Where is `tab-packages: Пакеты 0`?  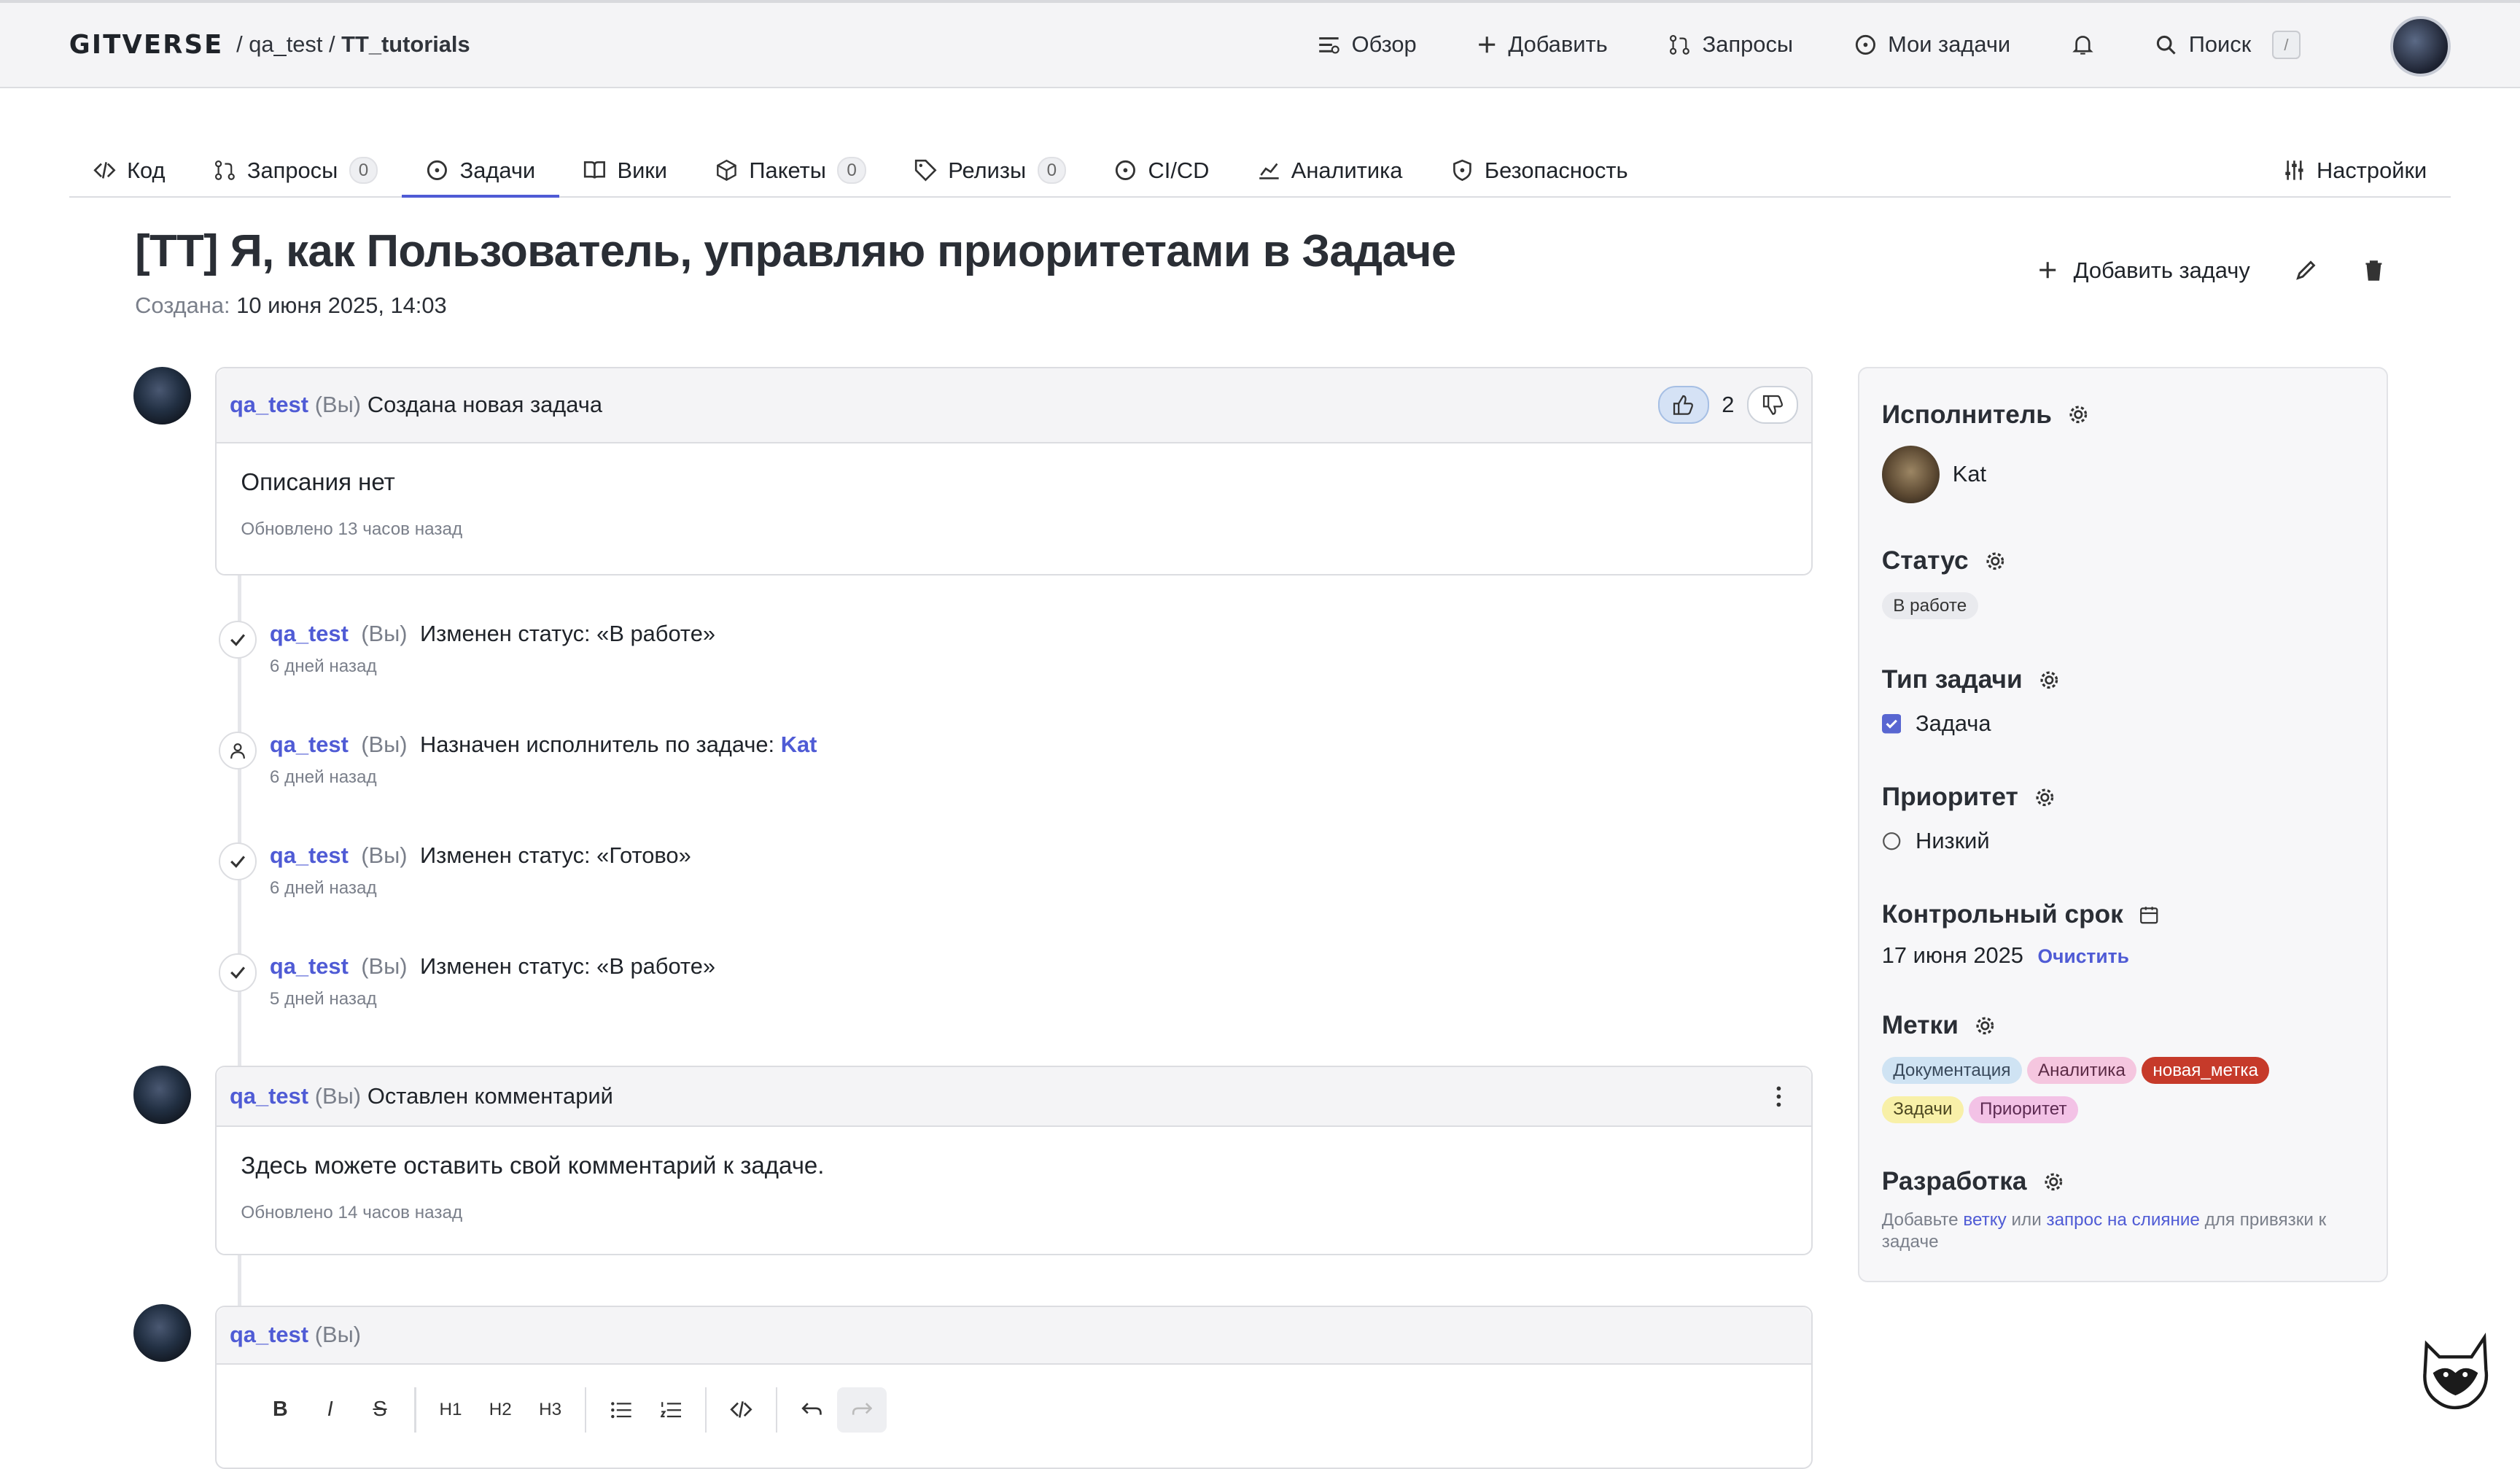 tab-packages: Пакеты 0 is located at coordinates (790, 170).